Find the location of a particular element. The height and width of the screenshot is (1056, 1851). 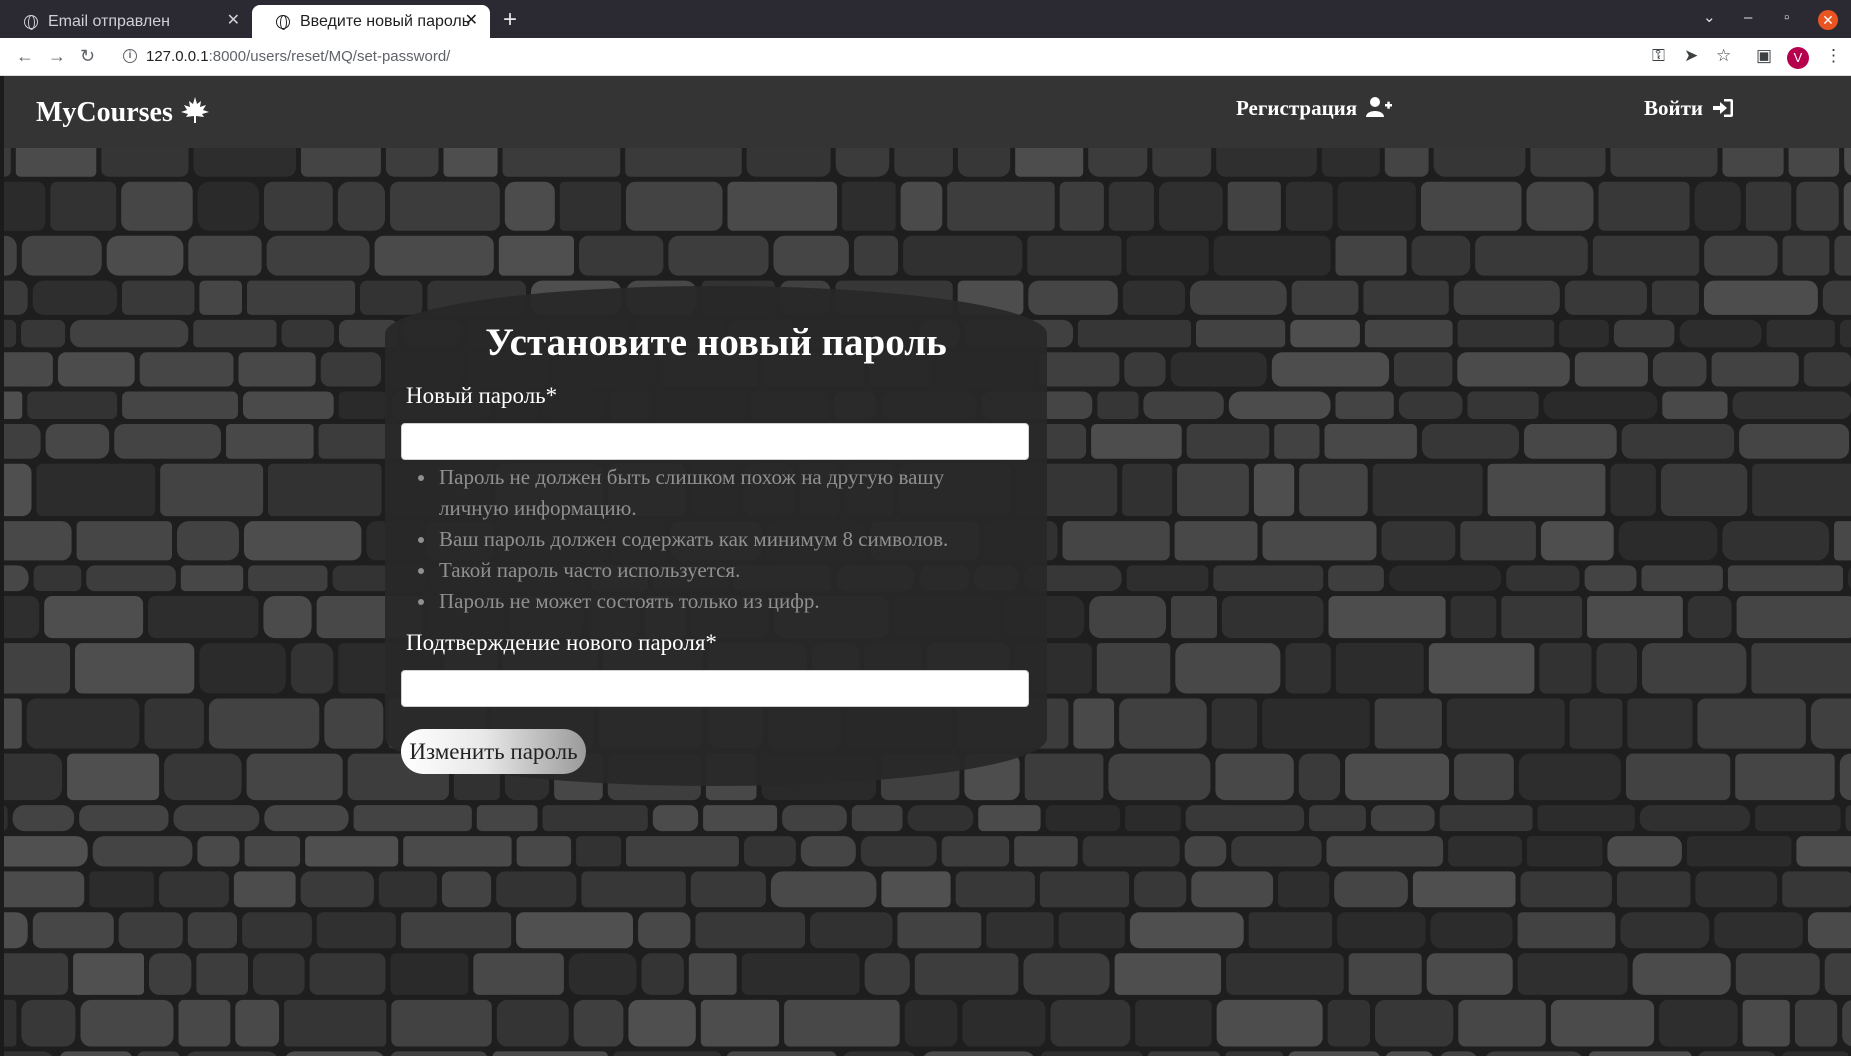

window-close-icon: ✕ is located at coordinates (1828, 20).